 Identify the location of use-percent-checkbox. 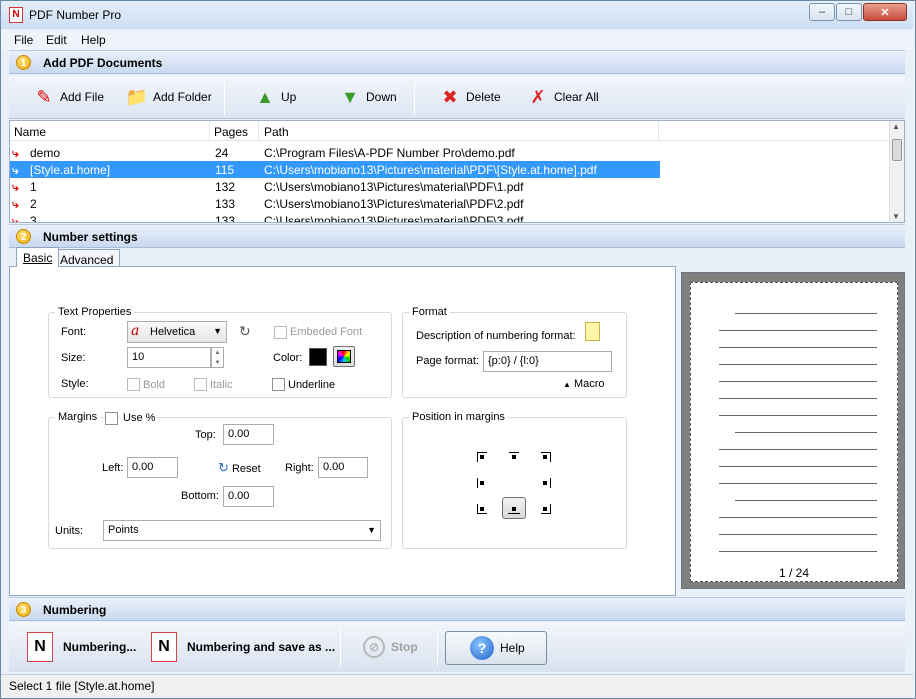
(111, 418).